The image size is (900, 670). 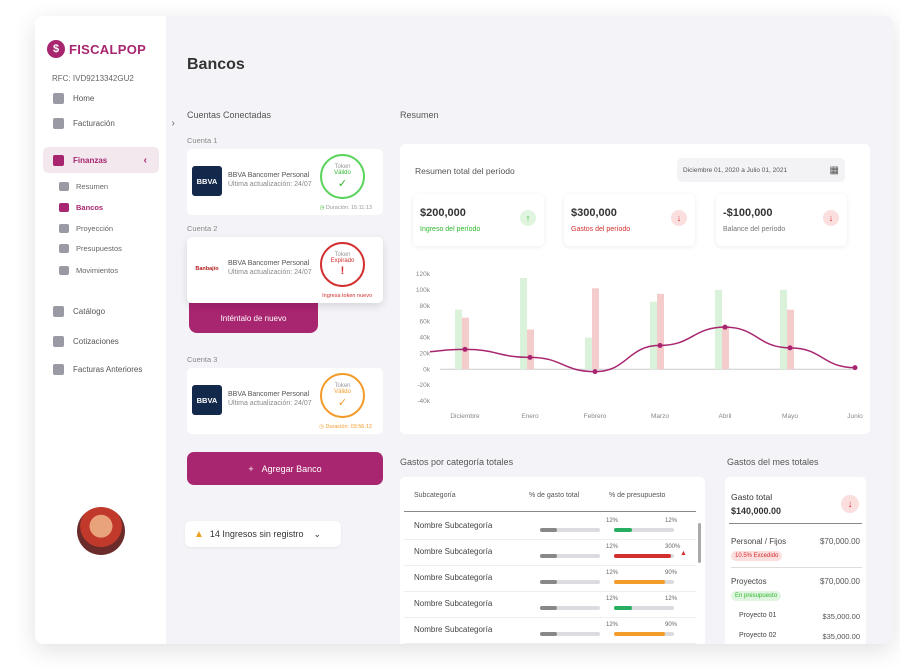 What do you see at coordinates (86, 341) in the screenshot?
I see `sidebar-item-cotizaciones: Cotizaciones` at bounding box center [86, 341].